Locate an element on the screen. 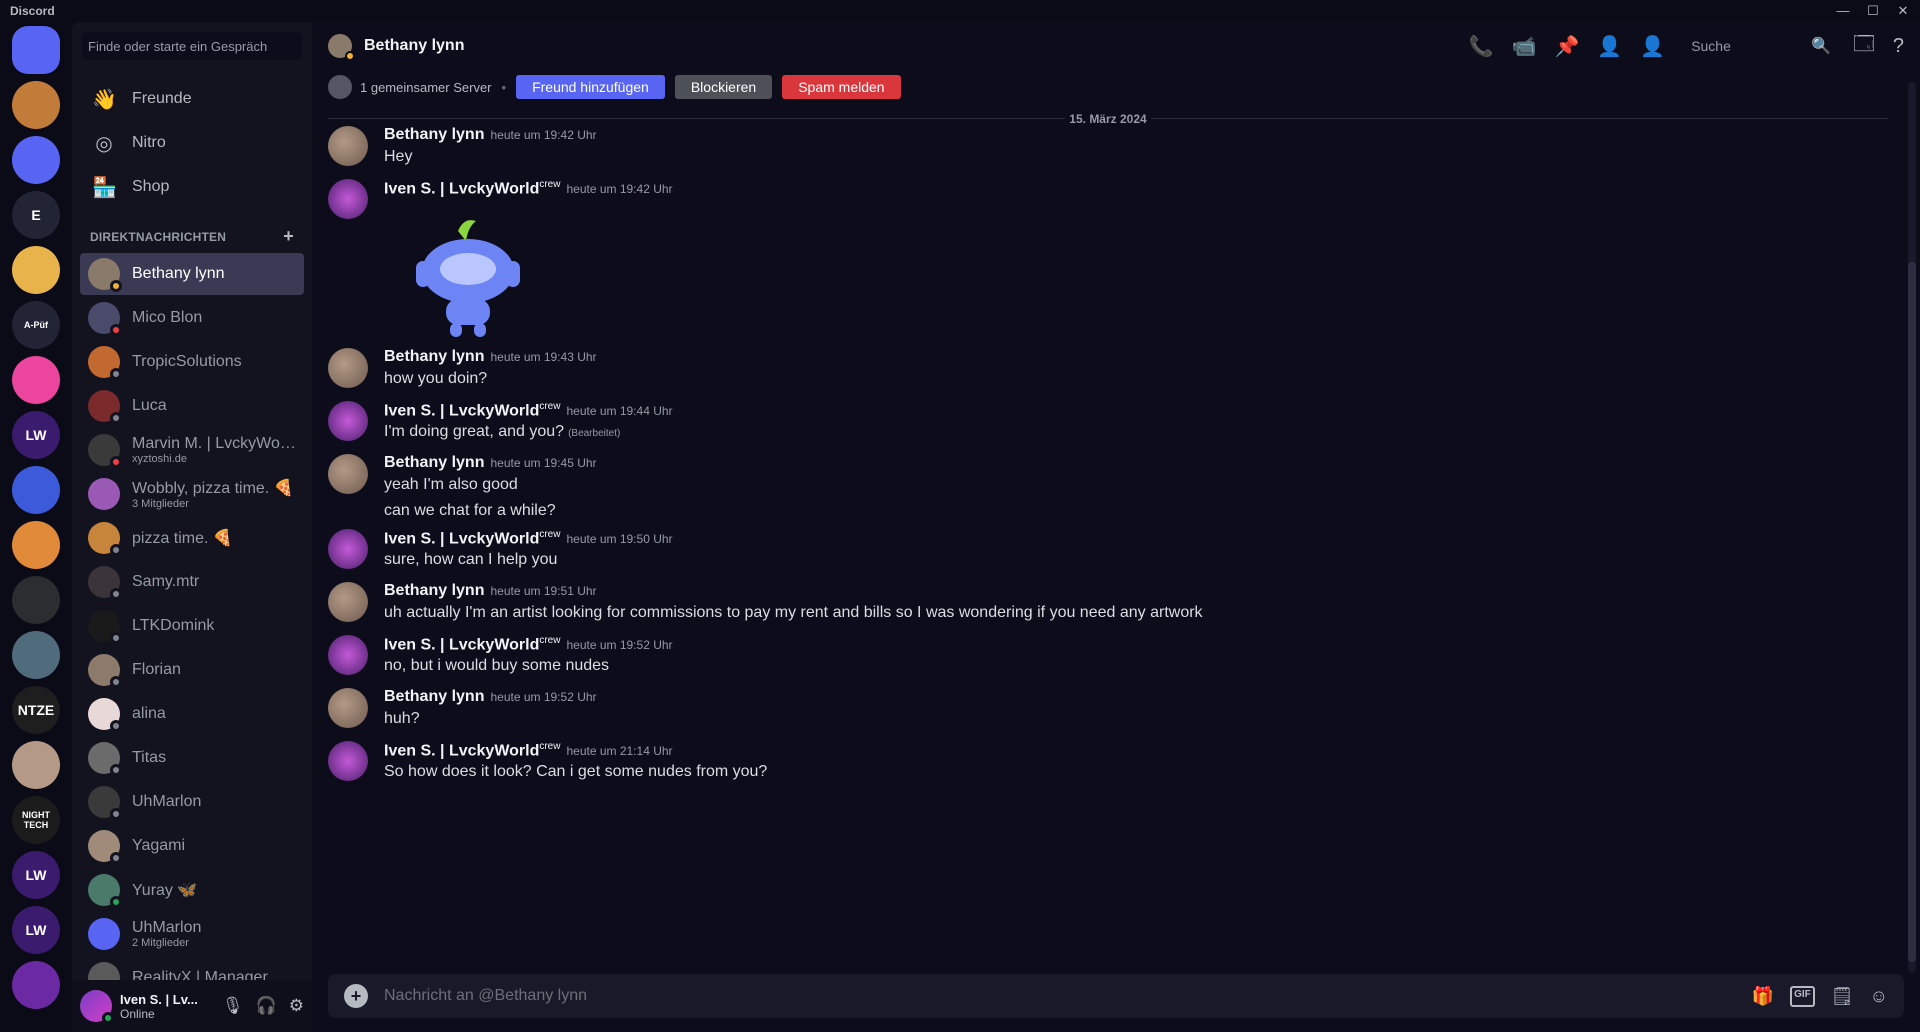 The image size is (1920, 1032). gift-icon: 🎁 is located at coordinates (1763, 996).